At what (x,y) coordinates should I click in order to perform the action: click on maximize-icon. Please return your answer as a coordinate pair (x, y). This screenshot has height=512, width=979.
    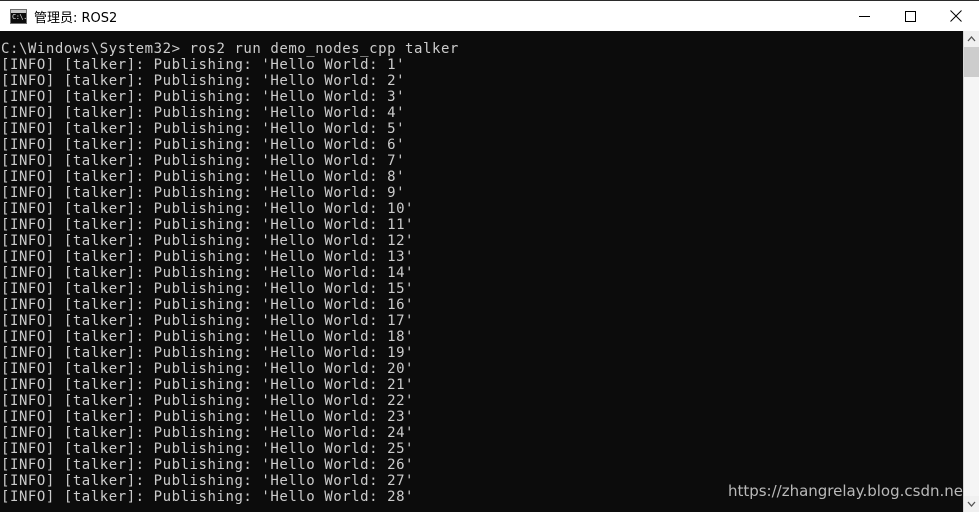
    Looking at the image, I should click on (910, 16).